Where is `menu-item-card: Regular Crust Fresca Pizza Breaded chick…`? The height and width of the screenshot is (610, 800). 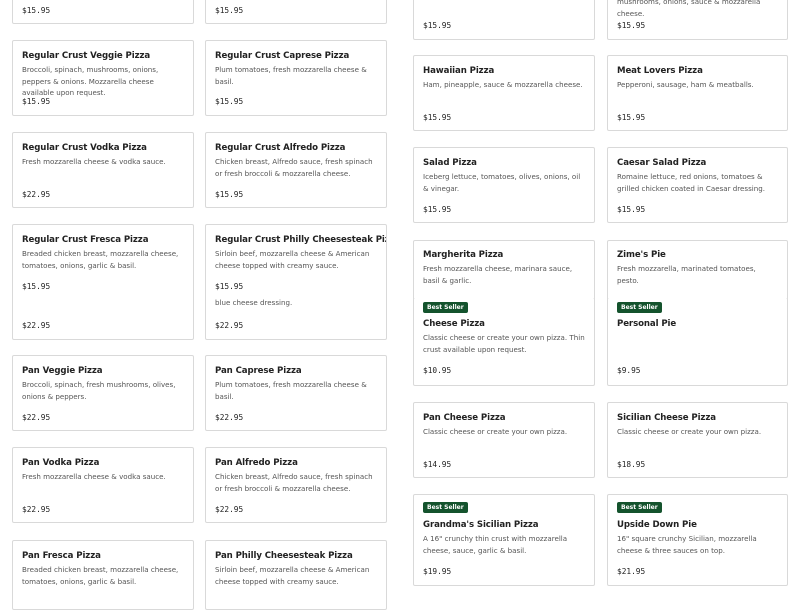 menu-item-card: Regular Crust Fresca Pizza Breaded chick… is located at coordinates (103, 282).